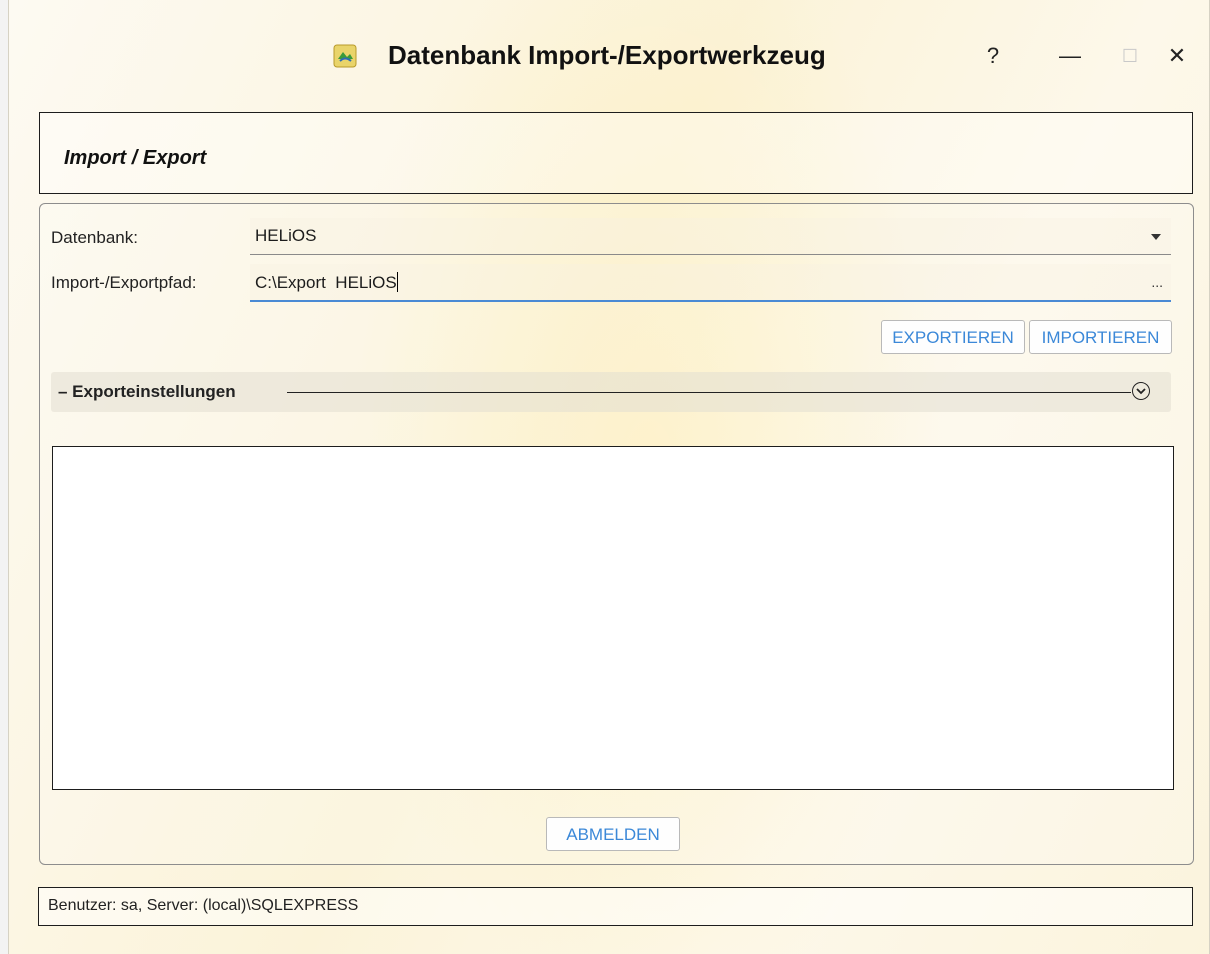  What do you see at coordinates (993, 56) in the screenshot?
I see `help-button: ?` at bounding box center [993, 56].